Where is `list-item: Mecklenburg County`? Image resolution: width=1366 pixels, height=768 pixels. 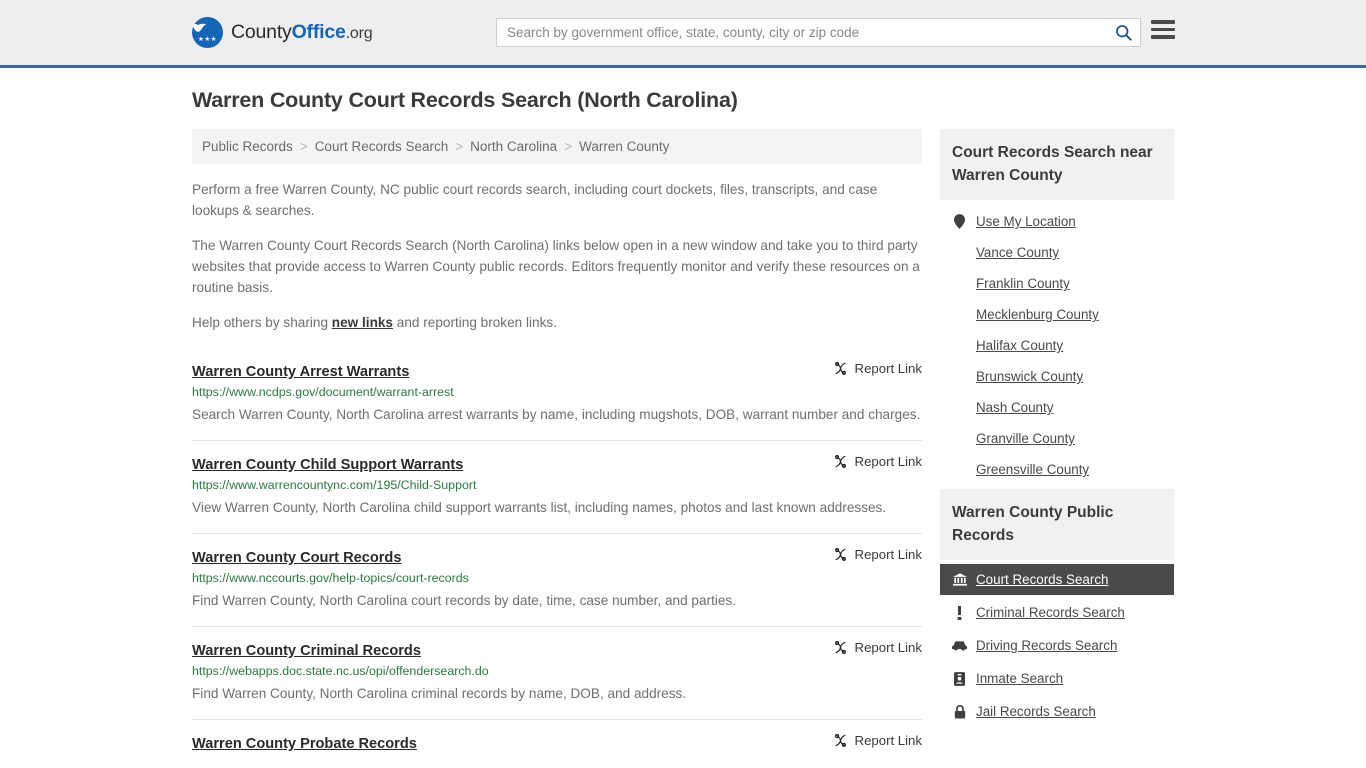
list-item: Mecklenburg County is located at coordinates (1057, 314).